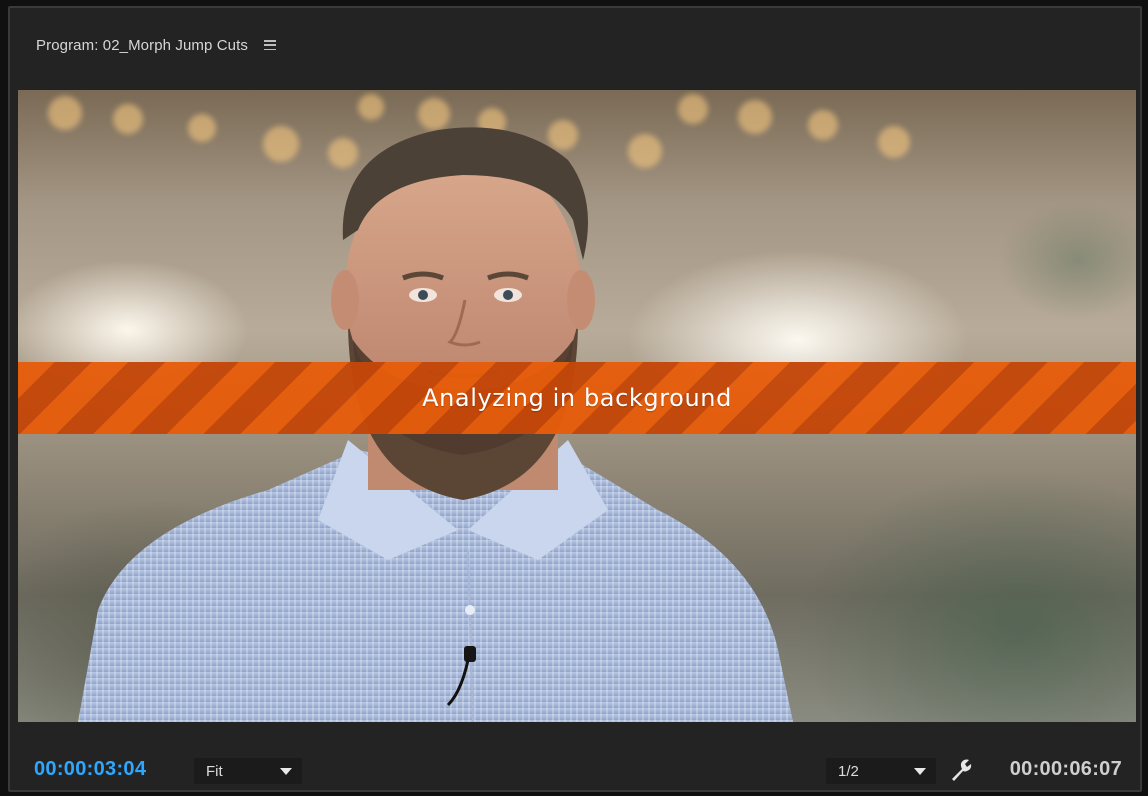  I want to click on analyzing-overlay-banner: Analyzing in background, so click(577, 398).